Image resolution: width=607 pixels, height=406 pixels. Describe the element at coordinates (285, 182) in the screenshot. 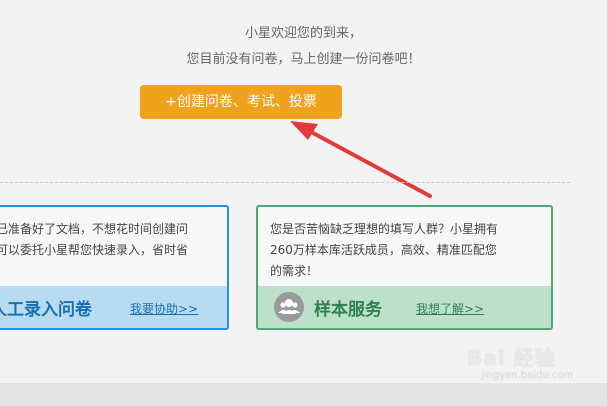

I see `section-divider` at that location.